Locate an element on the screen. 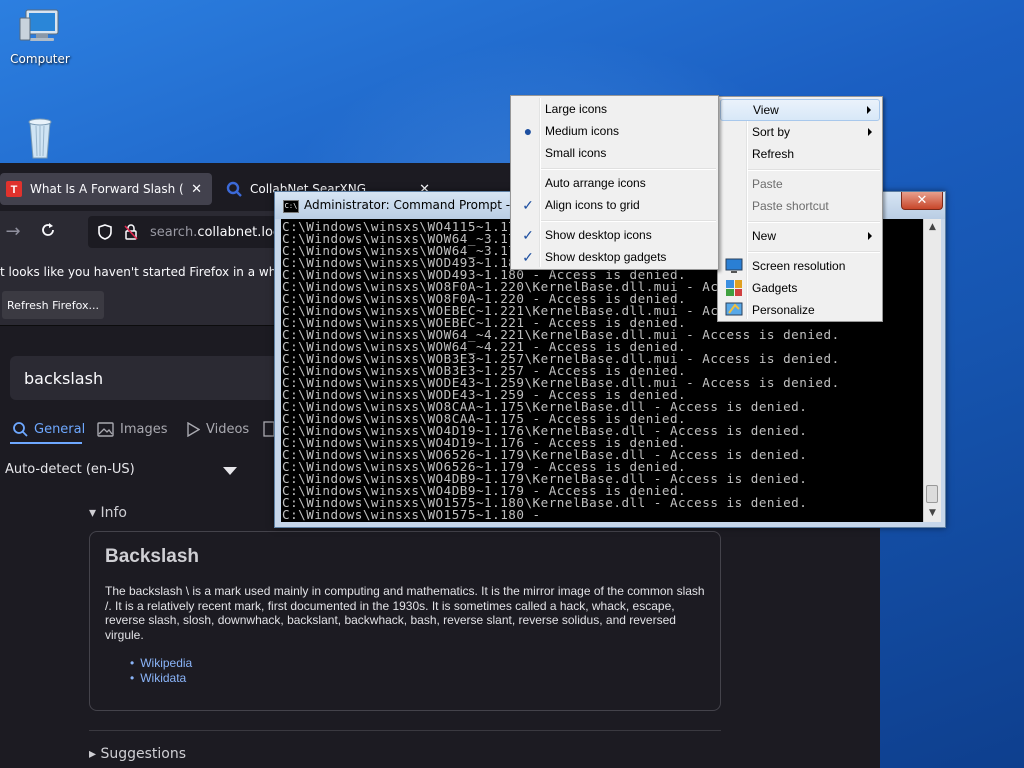 The height and width of the screenshot is (768, 1024). menu-item-label: New is located at coordinates (764, 236).